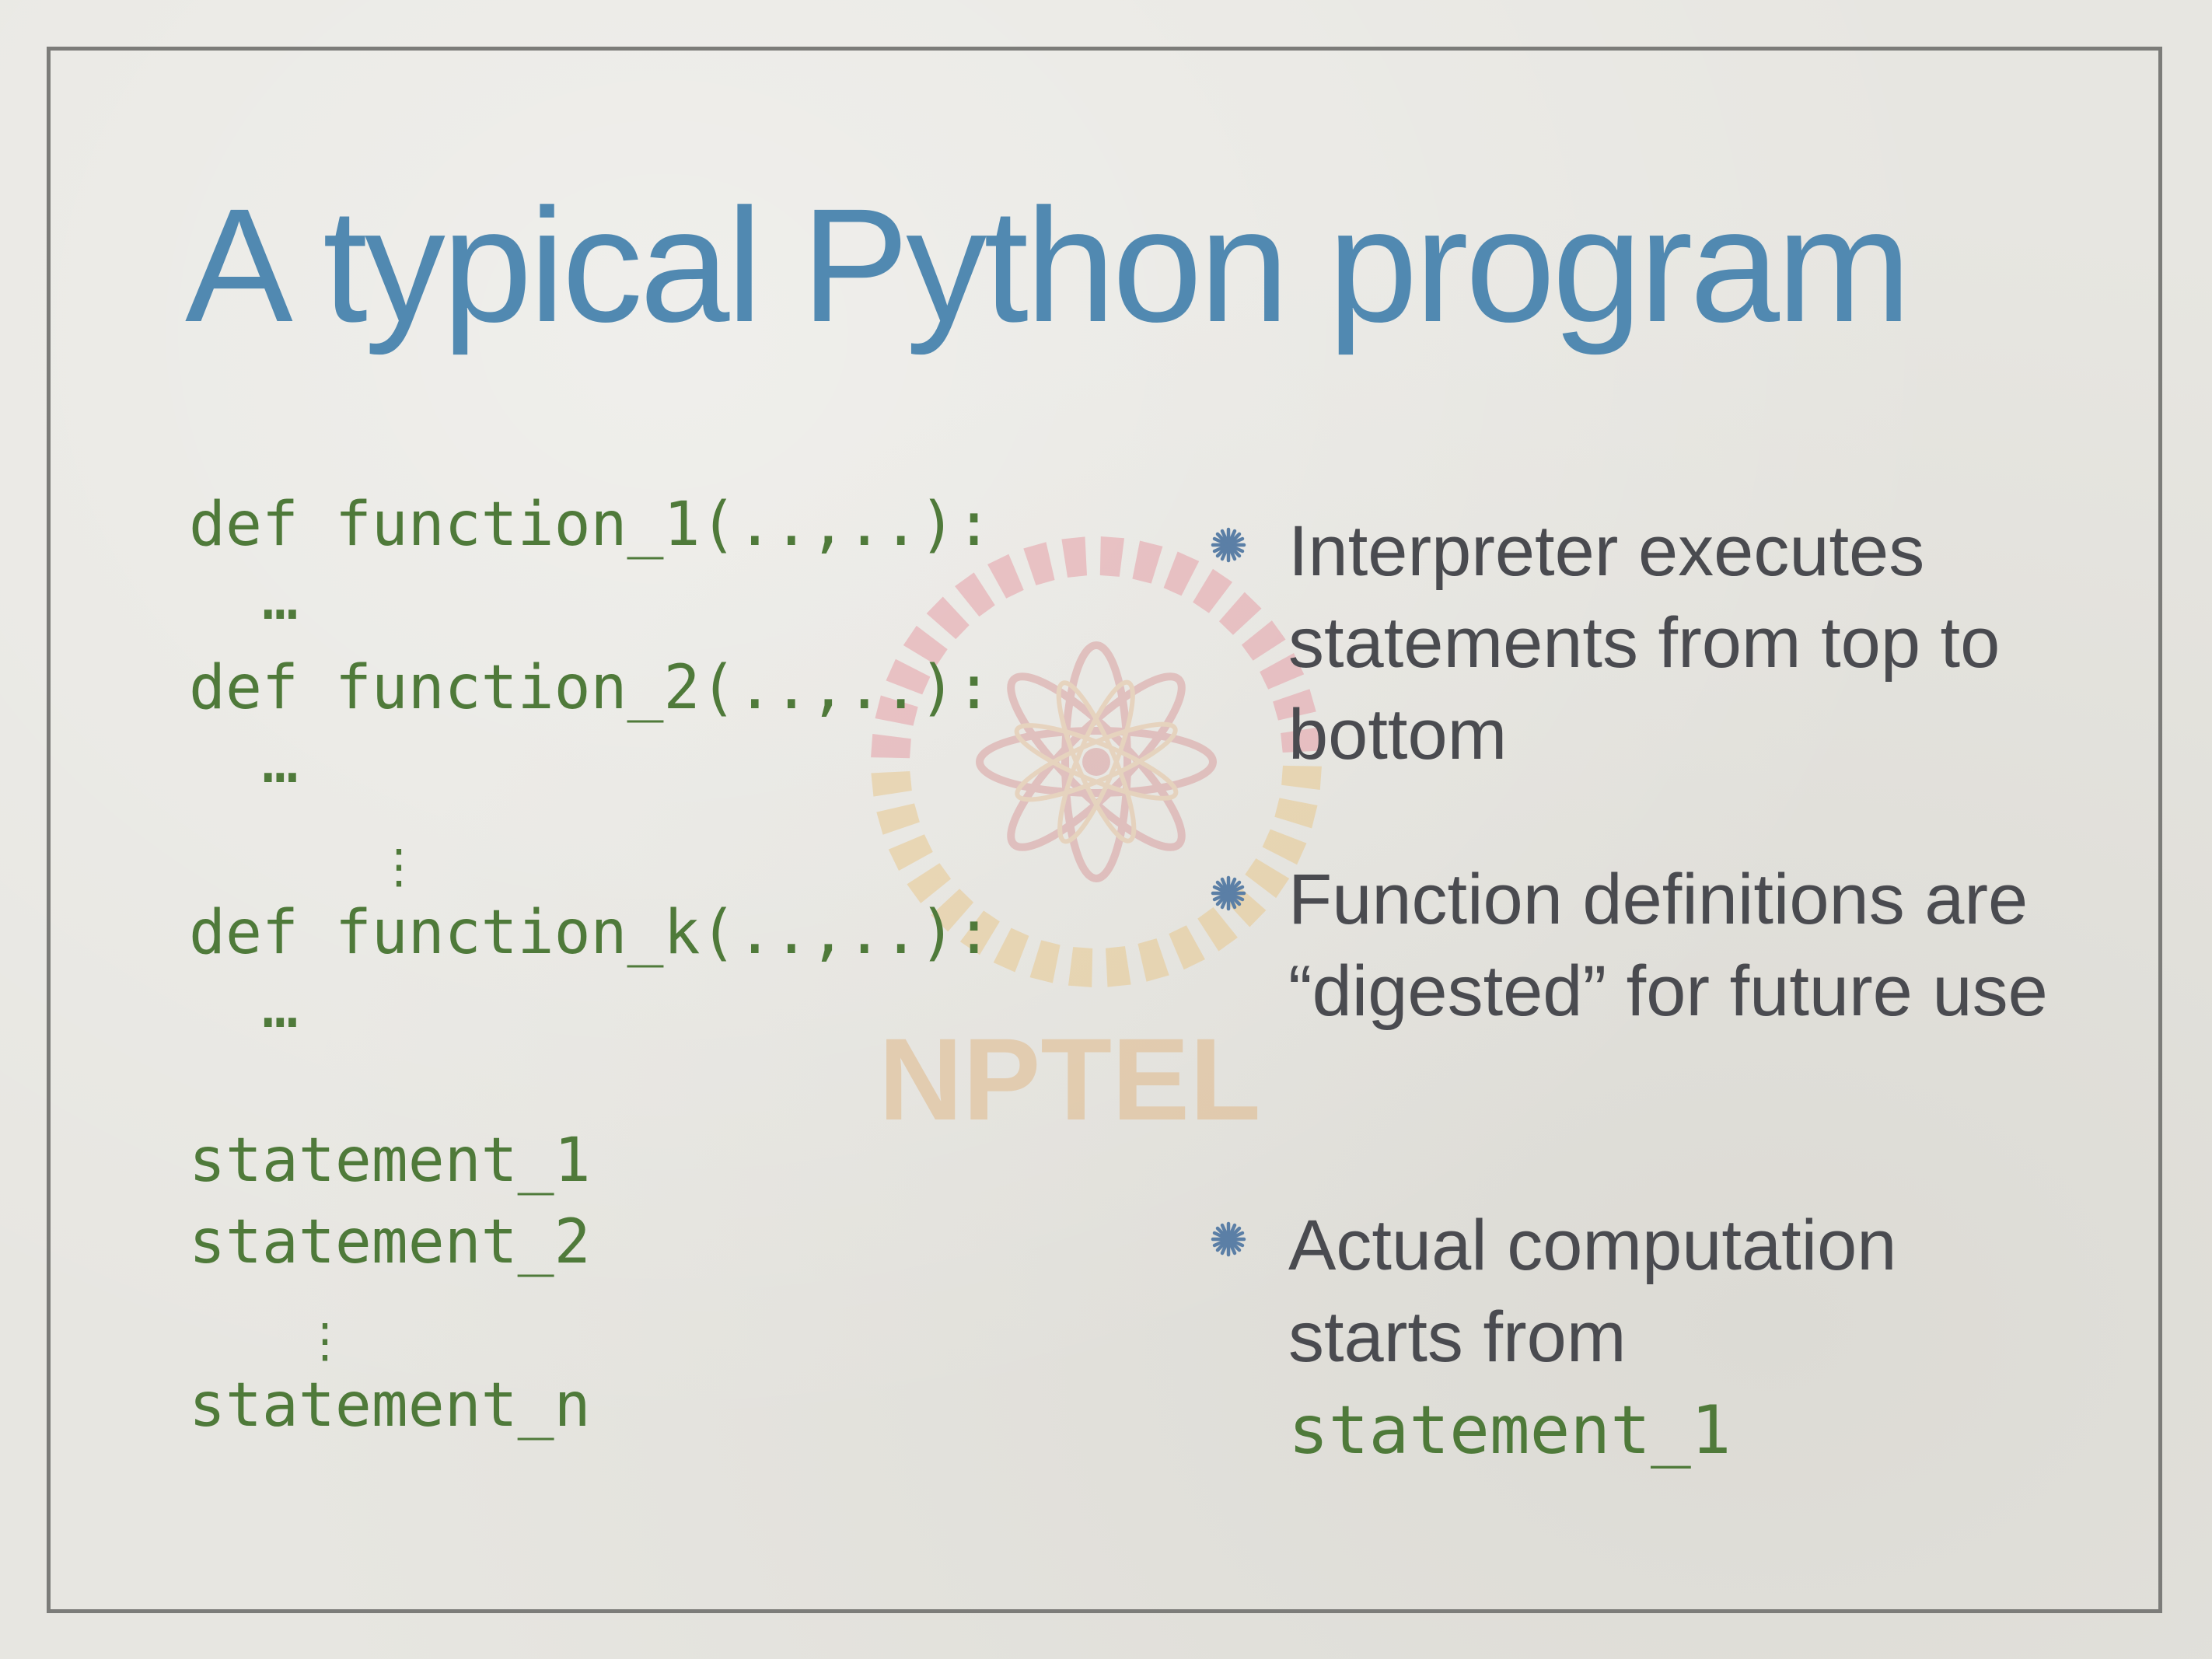 The image size is (2212, 1659). I want to click on vertical-ellipsis-functions: ⋮, so click(399, 867).